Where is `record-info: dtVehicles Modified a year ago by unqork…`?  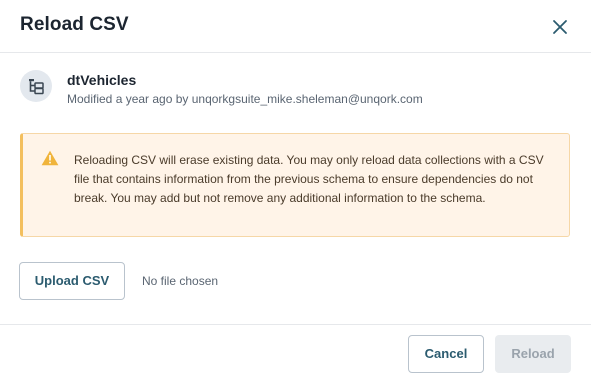
record-info: dtVehicles Modified a year ago by unqork… is located at coordinates (290, 90).